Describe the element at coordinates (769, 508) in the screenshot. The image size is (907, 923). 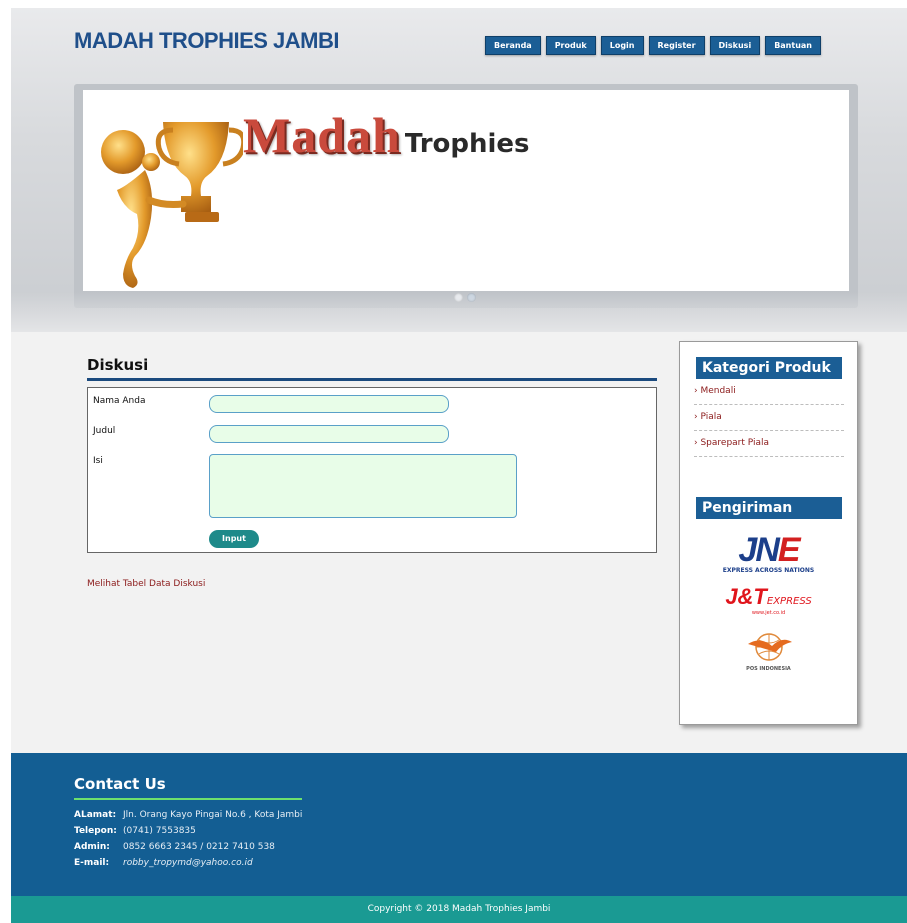
I see `shipping-heading: Pengiriman` at that location.